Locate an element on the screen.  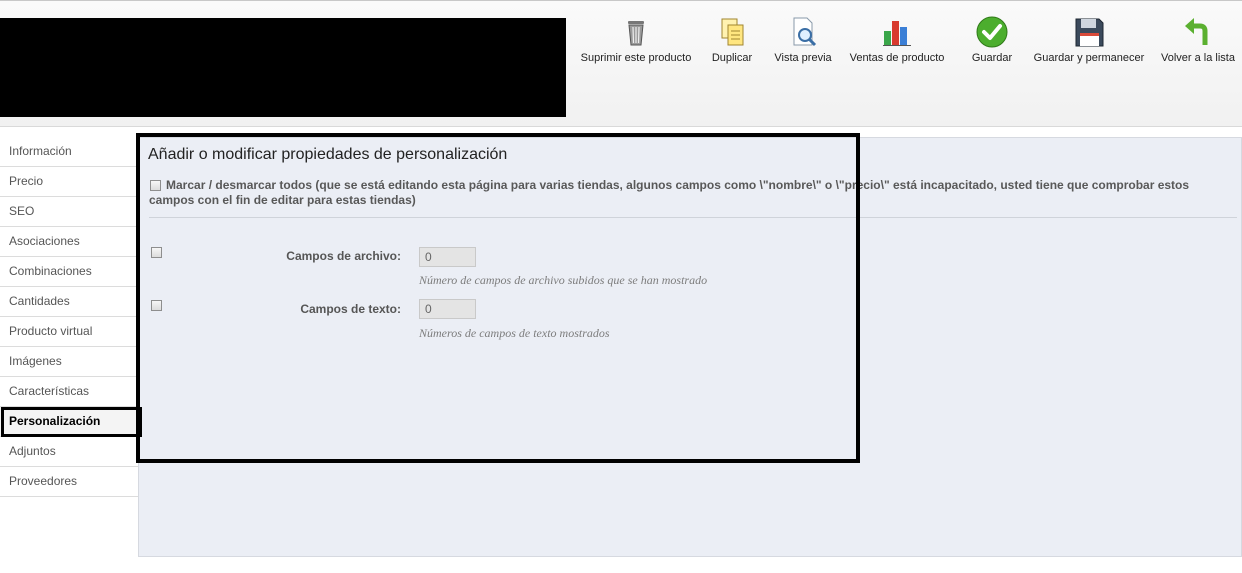
delete-product-button: Suprimir este producto is located at coordinates (636, 39).